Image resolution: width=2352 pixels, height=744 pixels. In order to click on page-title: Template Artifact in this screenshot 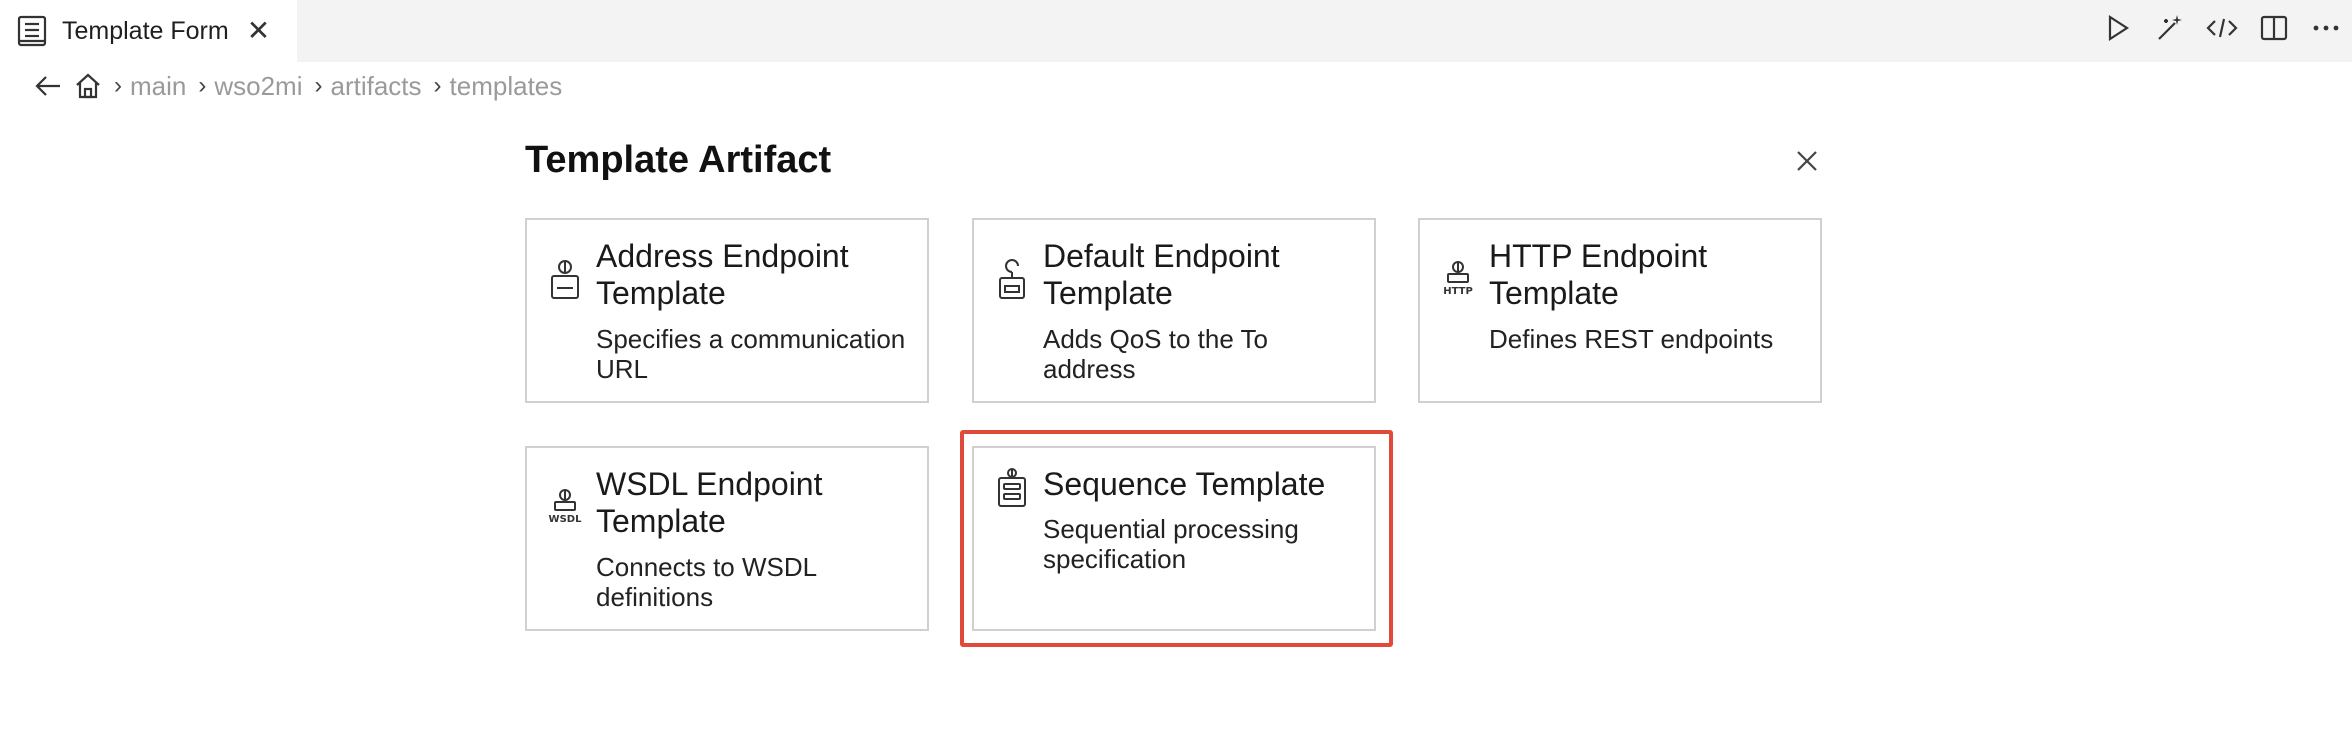, I will do `click(678, 160)`.